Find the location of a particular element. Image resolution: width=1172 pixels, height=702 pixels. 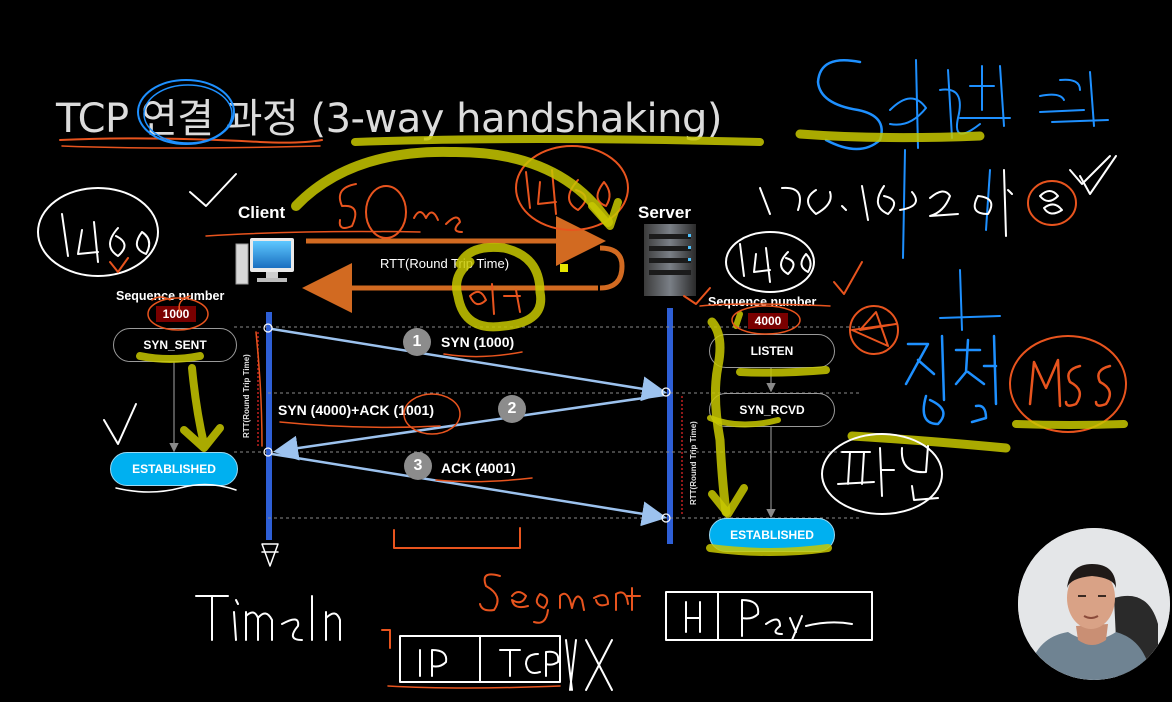

presenter-webcam is located at coordinates (1094, 604).